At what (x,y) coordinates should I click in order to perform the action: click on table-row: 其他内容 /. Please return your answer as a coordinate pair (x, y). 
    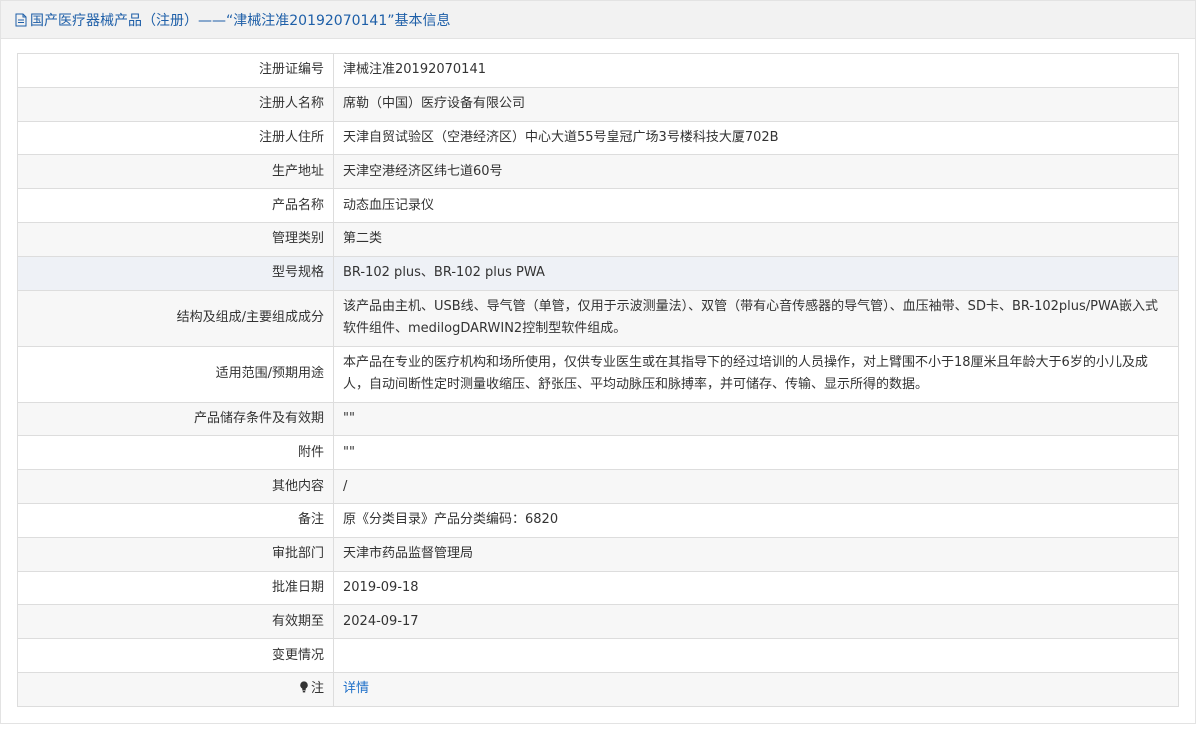
    Looking at the image, I should click on (598, 486).